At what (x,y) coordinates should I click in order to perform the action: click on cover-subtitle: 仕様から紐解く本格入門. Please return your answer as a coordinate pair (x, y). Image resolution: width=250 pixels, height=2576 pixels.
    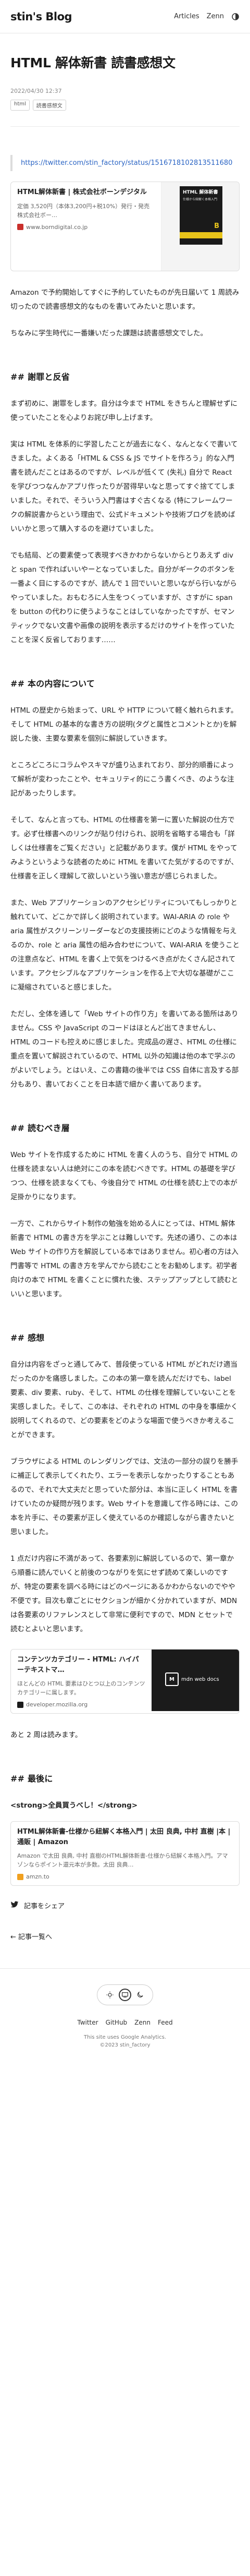
    Looking at the image, I should click on (200, 199).